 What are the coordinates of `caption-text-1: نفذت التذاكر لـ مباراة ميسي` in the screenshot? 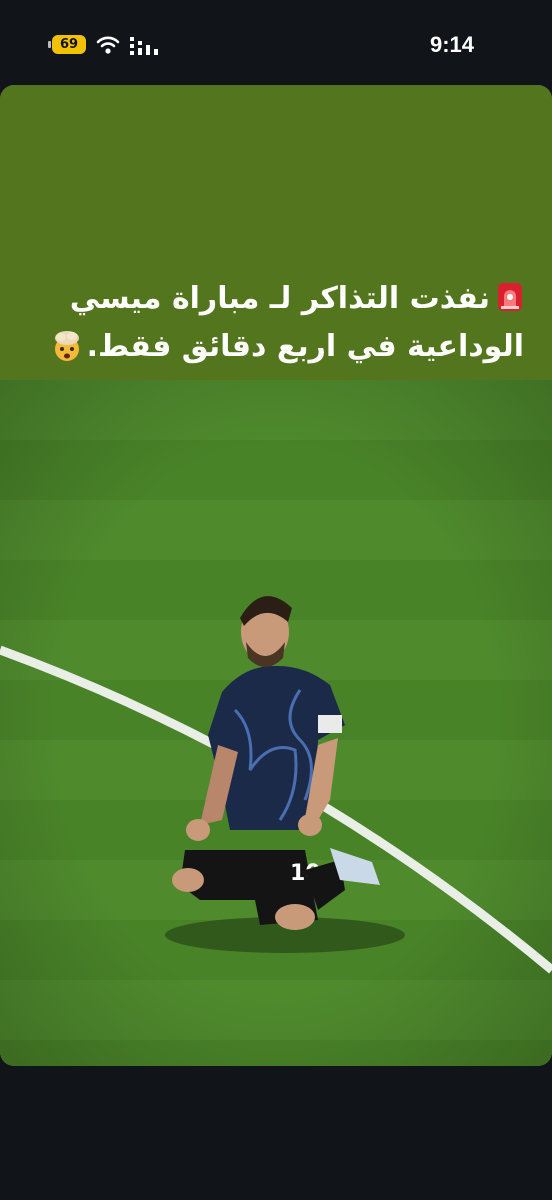 It's located at (279, 298).